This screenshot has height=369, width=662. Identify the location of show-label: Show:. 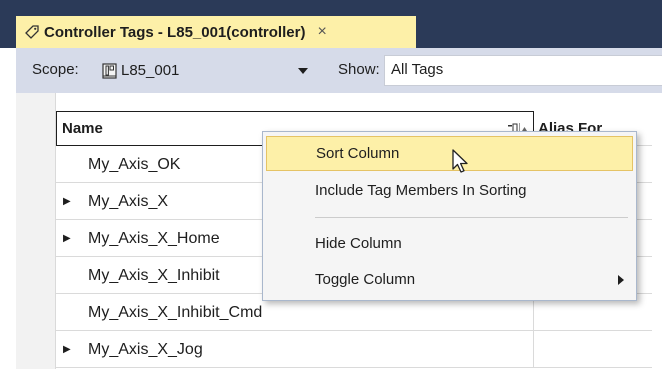
(359, 69).